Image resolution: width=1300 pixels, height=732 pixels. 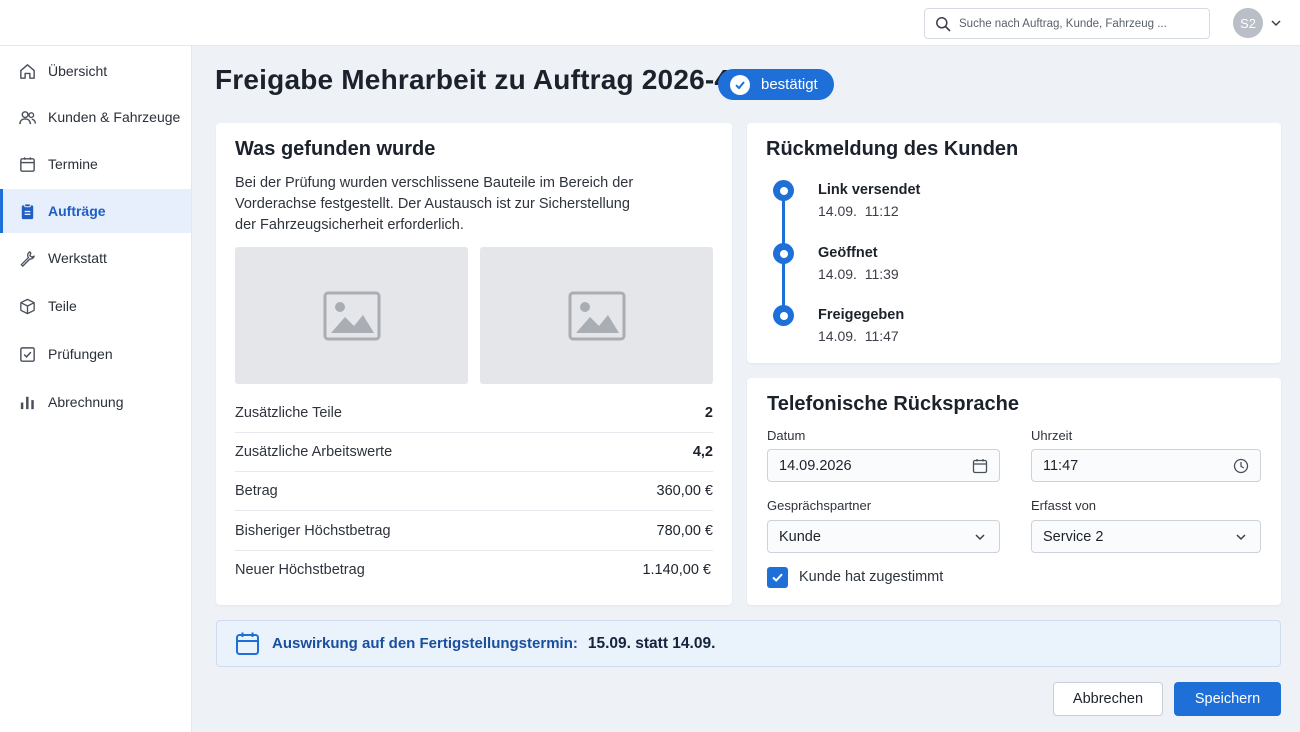 I want to click on summary-row: Zusätzliche Teile 2, so click(x=474, y=413).